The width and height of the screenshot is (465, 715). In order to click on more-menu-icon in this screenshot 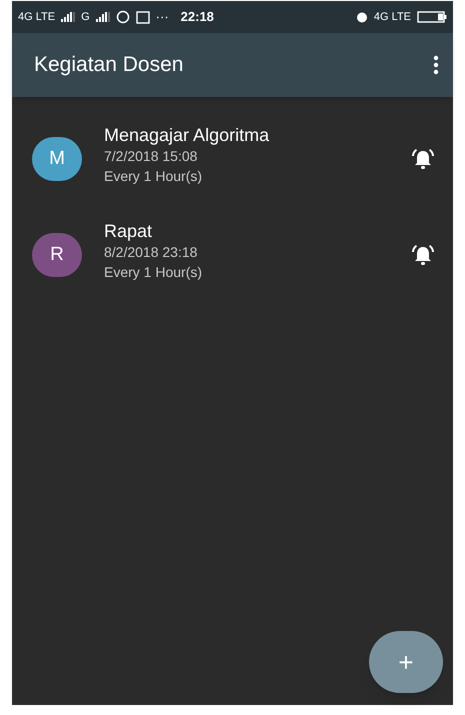, I will do `click(436, 65)`.